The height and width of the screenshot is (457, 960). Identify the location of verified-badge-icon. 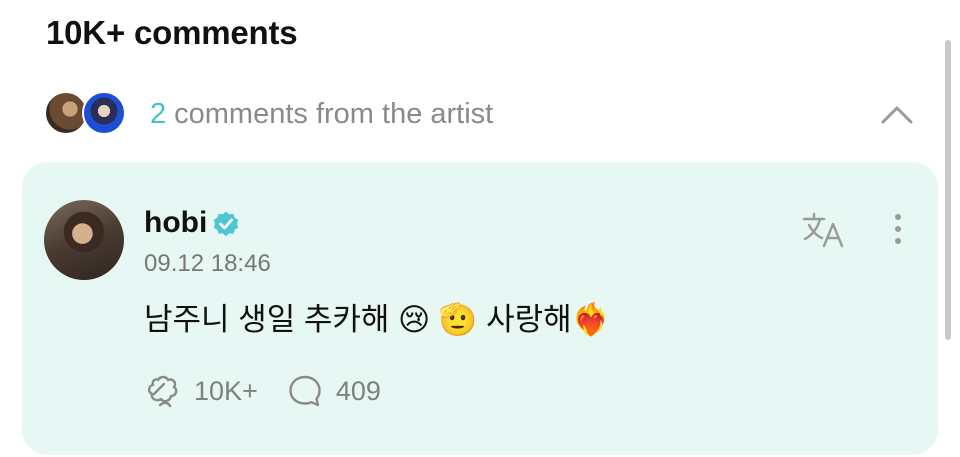
(226, 224).